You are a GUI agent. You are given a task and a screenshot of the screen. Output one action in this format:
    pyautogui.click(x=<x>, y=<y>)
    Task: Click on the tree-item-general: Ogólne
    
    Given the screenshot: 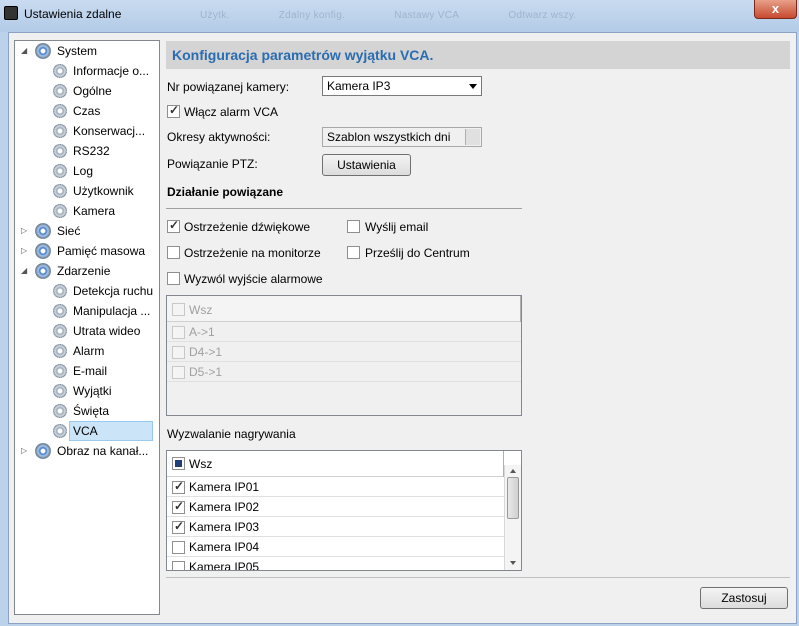 What is the action you would take?
    pyautogui.click(x=87, y=91)
    